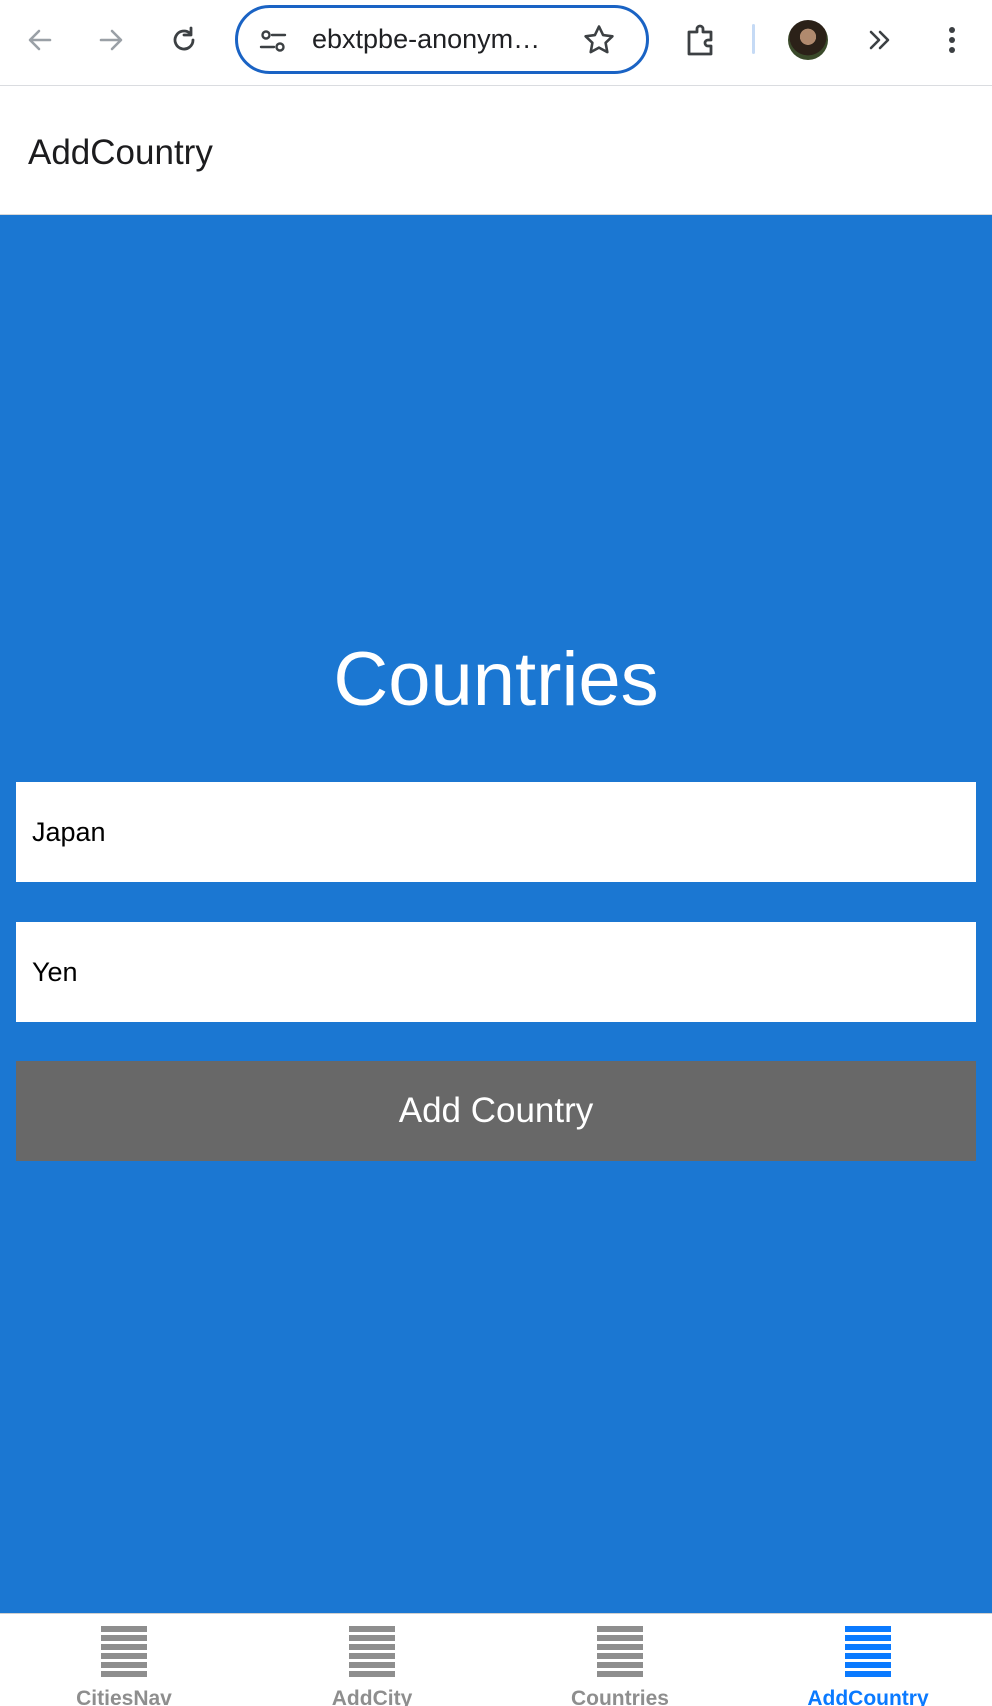  Describe the element at coordinates (273, 41) in the screenshot. I see `tune-icon` at that location.